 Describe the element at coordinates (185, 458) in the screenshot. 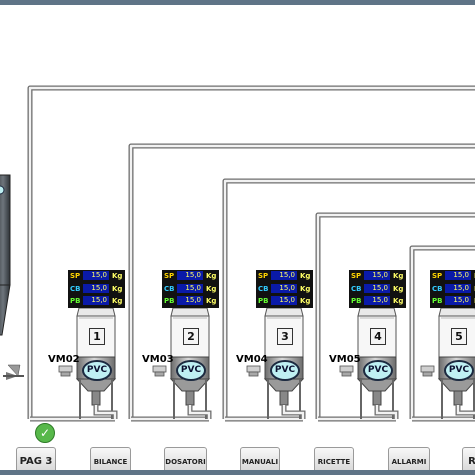

I see `nav-button-dosatori: DOSATORI` at that location.